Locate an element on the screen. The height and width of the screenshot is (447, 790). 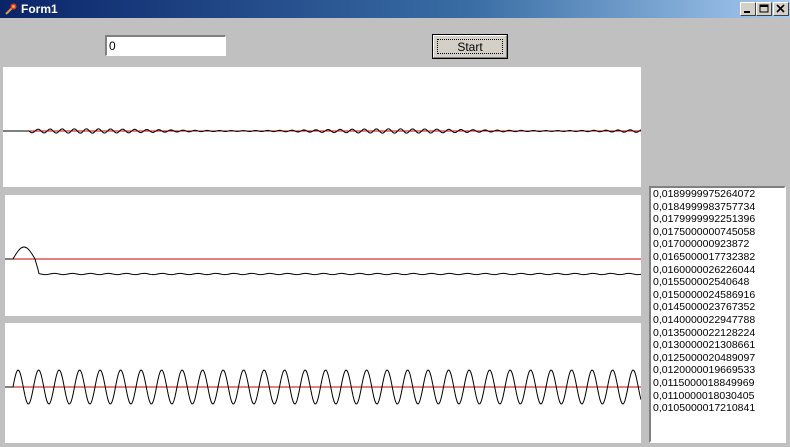
list-item: 0,0125000020489097 is located at coordinates (717, 358).